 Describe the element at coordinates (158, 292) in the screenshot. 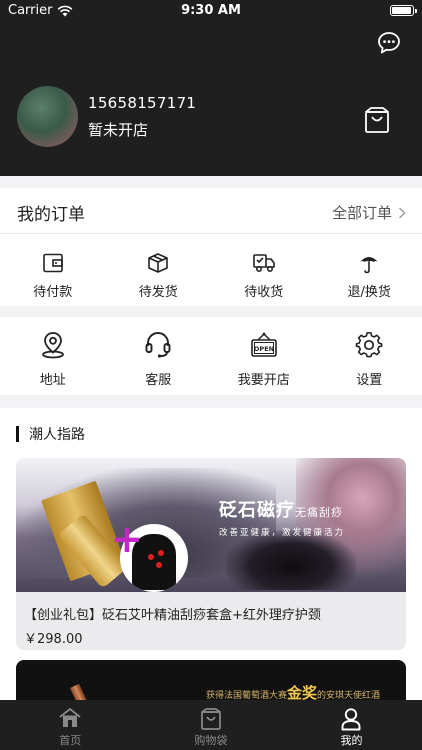

I see `order-pending-shipment-label: 待发货` at that location.